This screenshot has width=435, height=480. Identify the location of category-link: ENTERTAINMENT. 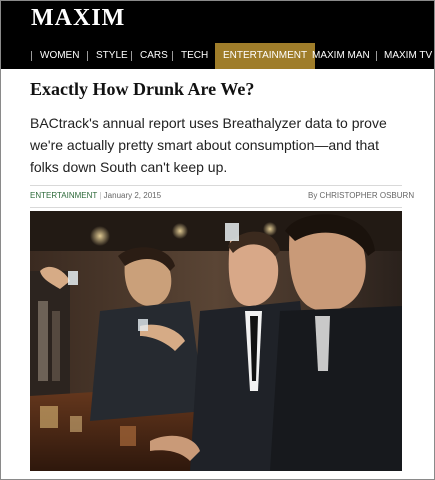
(63, 195).